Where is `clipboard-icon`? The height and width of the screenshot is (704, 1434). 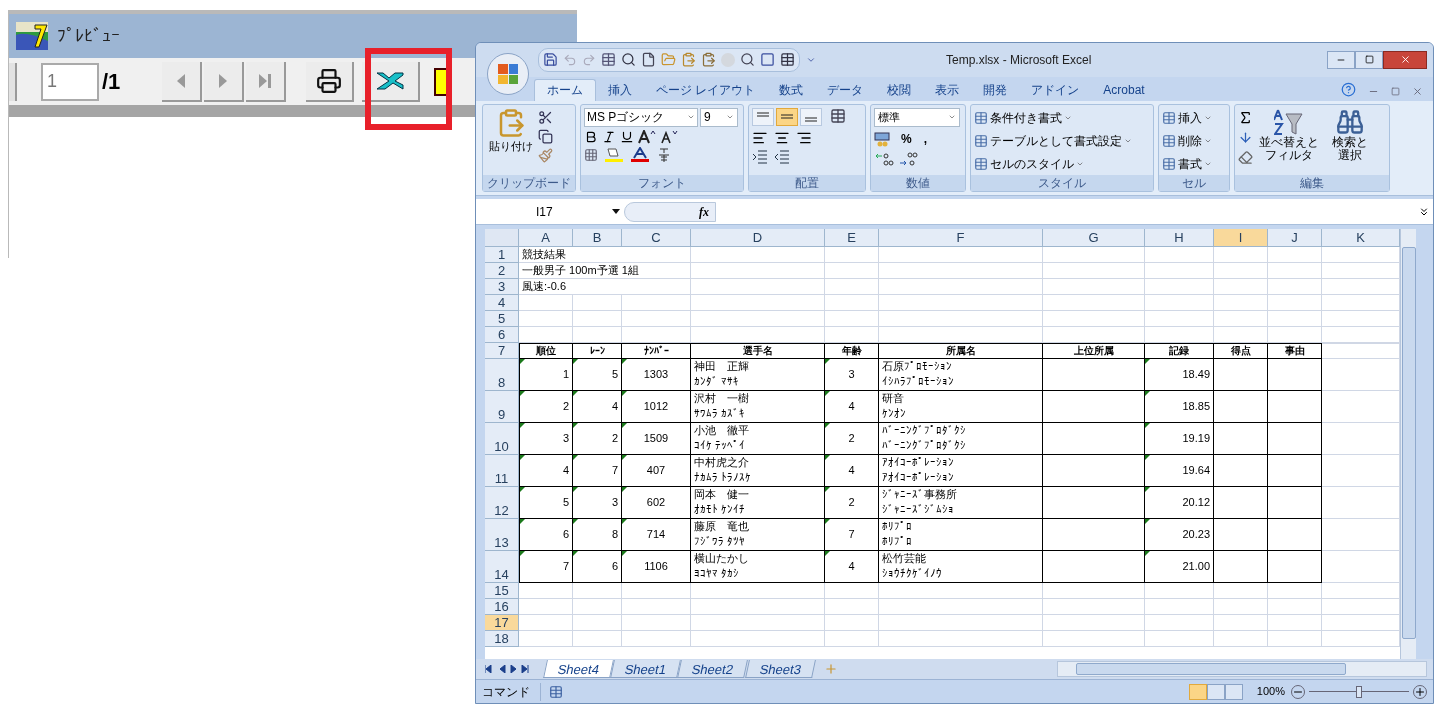 clipboard-icon is located at coordinates (708, 60).